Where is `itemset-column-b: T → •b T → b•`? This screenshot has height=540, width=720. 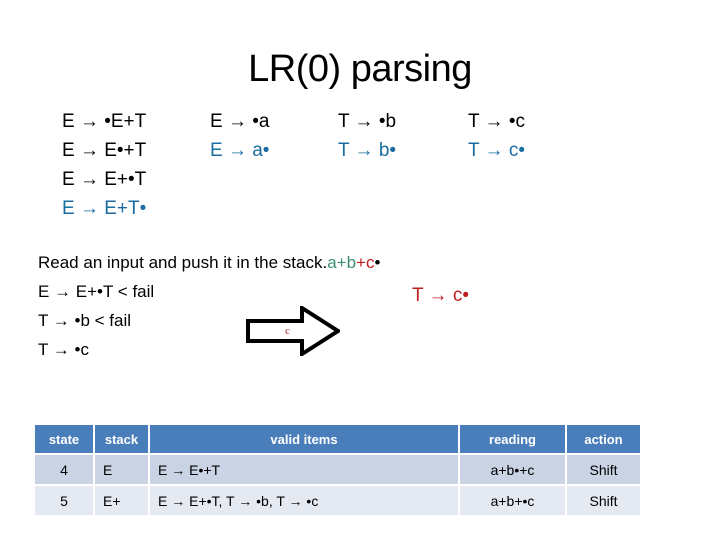
itemset-column-b: T → •b T → b• is located at coordinates (403, 136).